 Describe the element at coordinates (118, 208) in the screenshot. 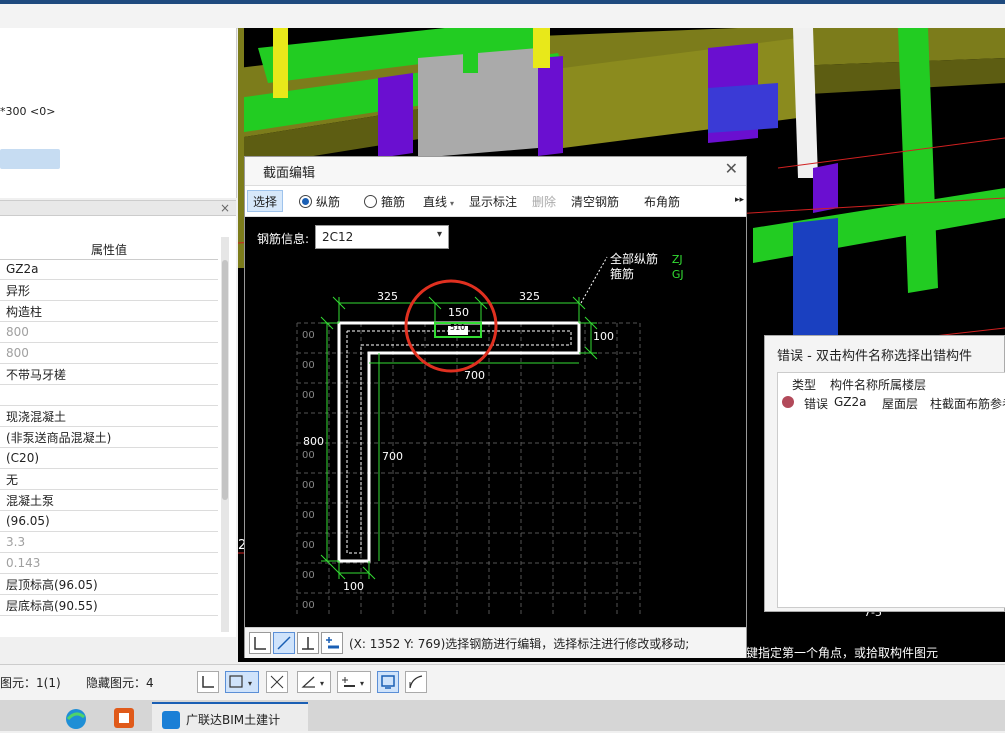

I see `properties-header-bar: ×` at that location.